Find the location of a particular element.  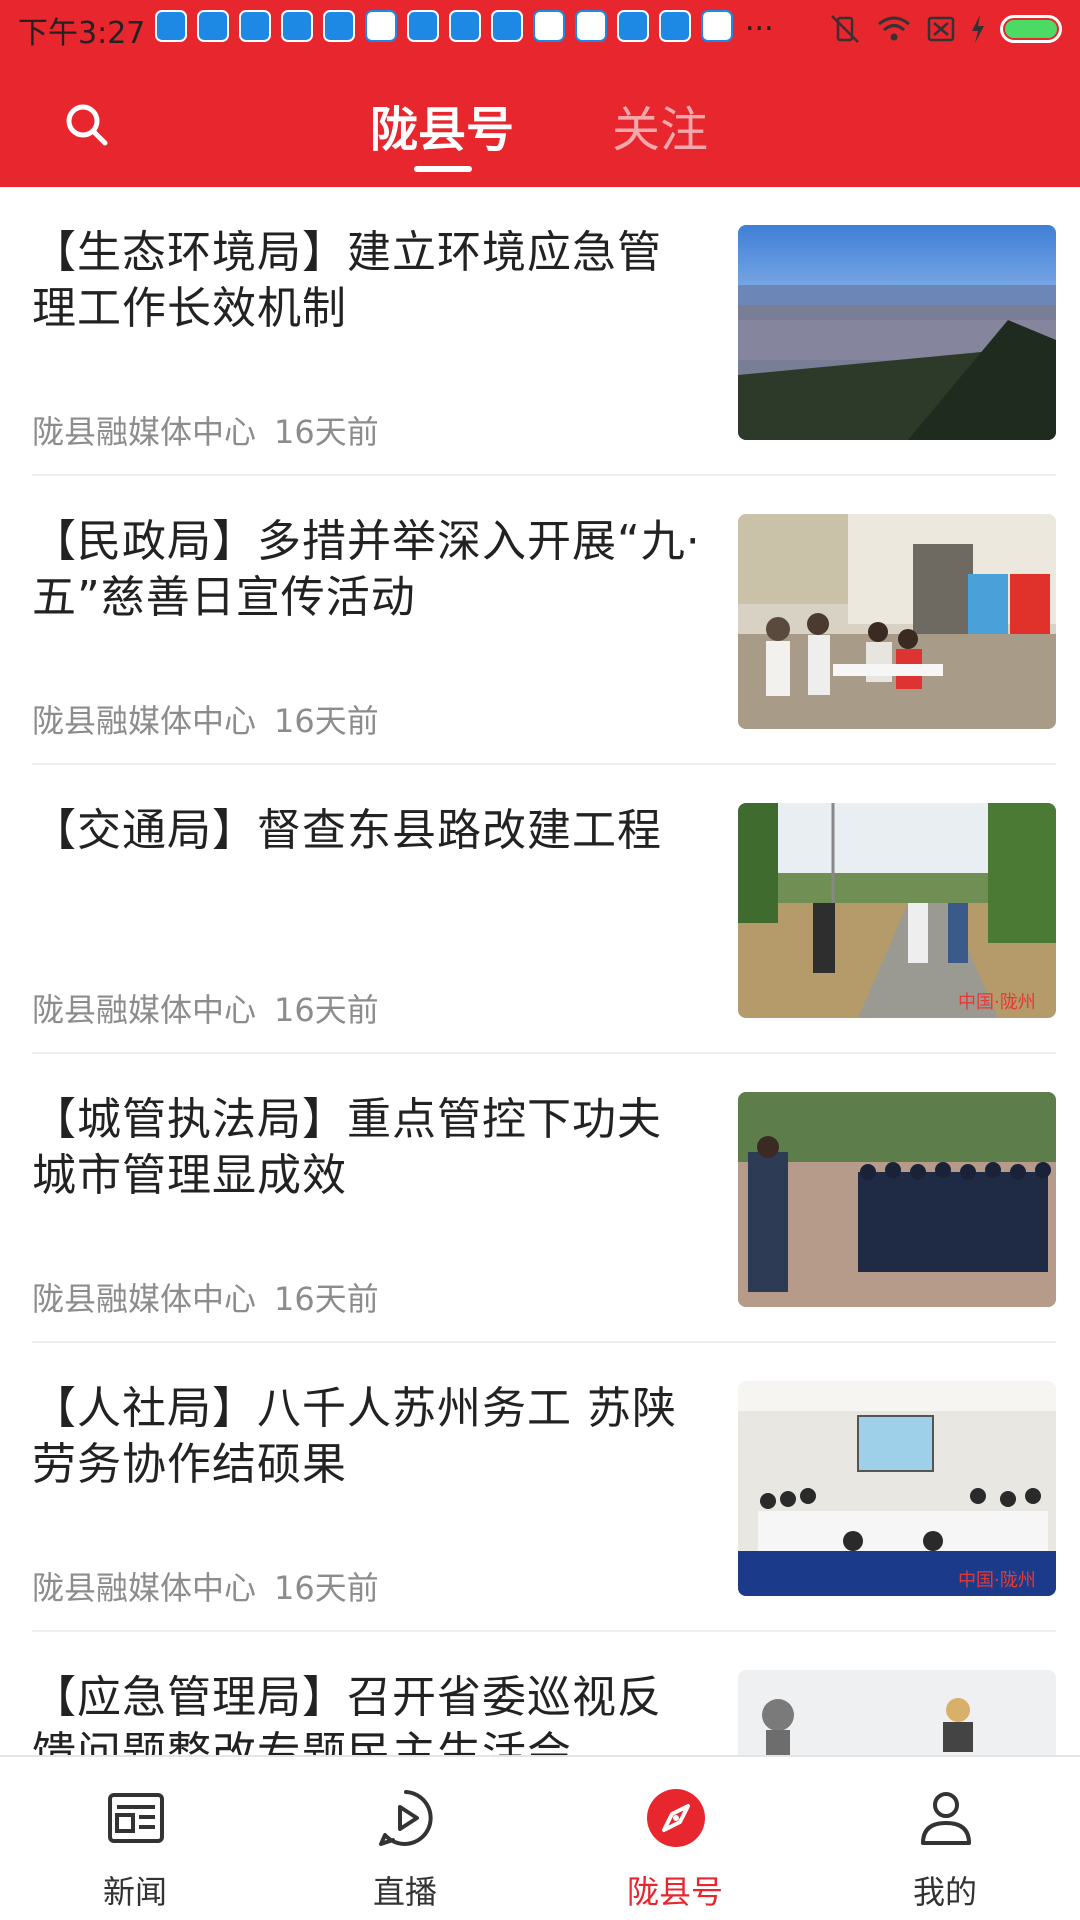

nav-mine: 我的 is located at coordinates (945, 1838).